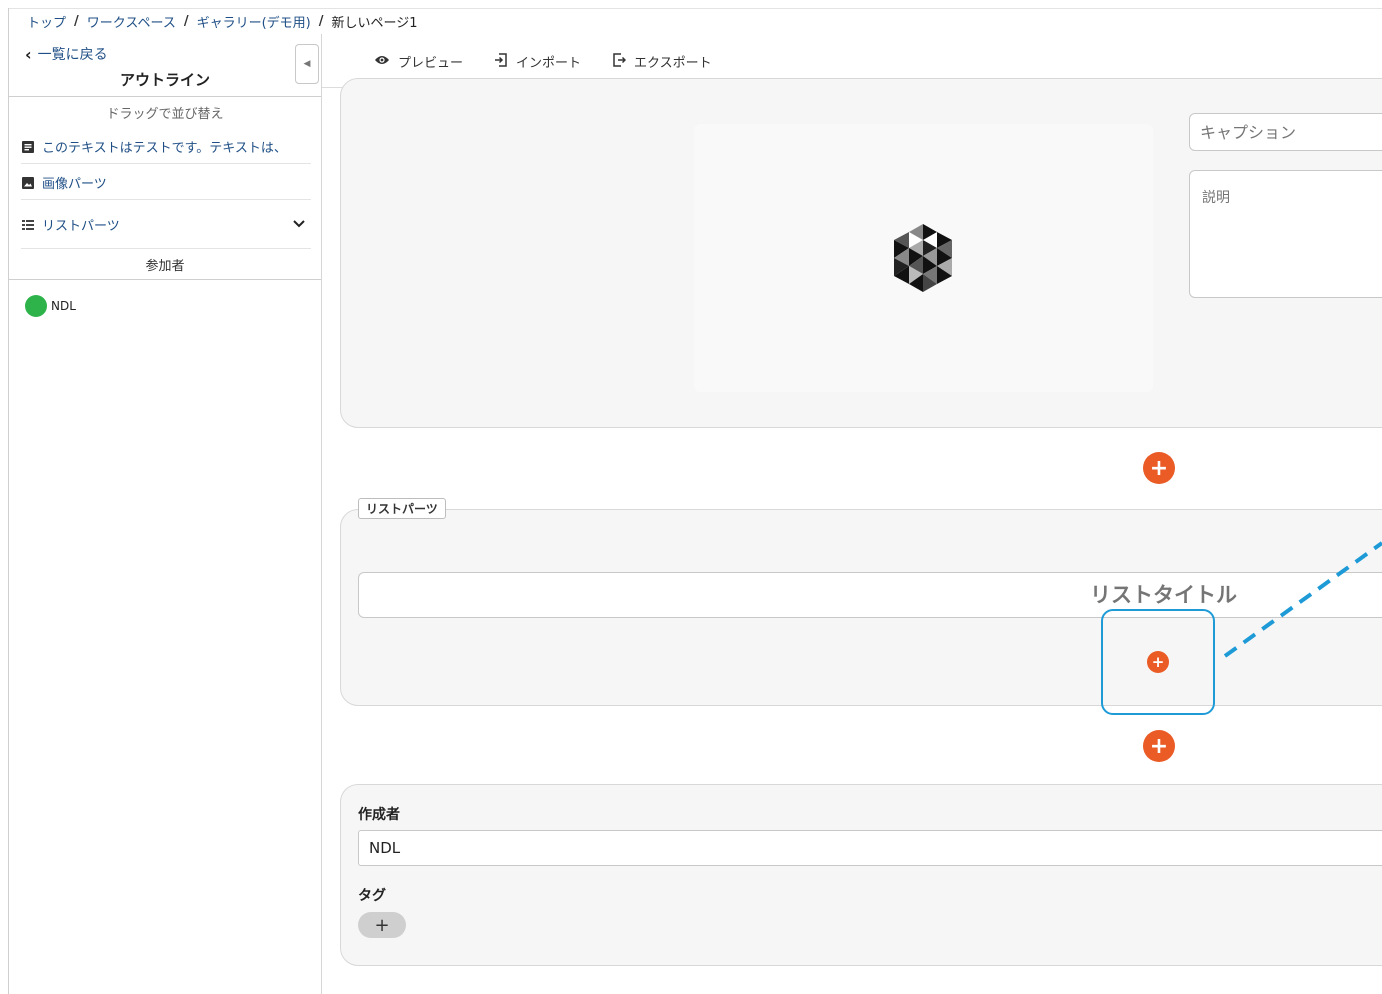 The height and width of the screenshot is (994, 1382). I want to click on participants-title: 参加者, so click(165, 266).